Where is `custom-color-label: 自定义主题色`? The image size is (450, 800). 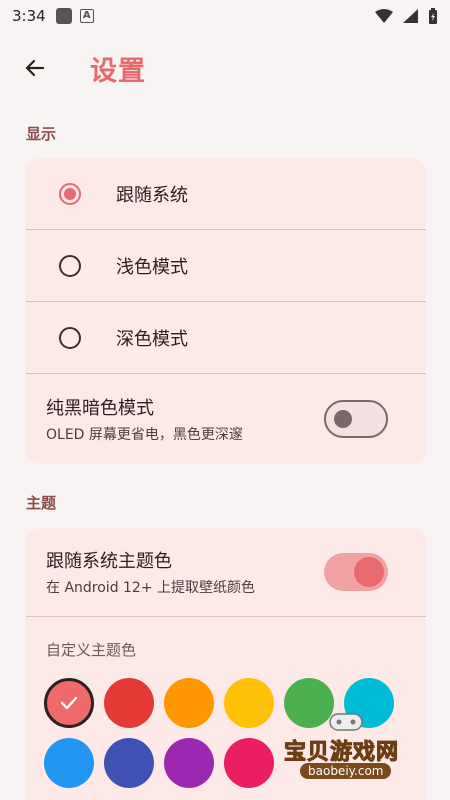 custom-color-label: 自定义主题色 is located at coordinates (91, 650).